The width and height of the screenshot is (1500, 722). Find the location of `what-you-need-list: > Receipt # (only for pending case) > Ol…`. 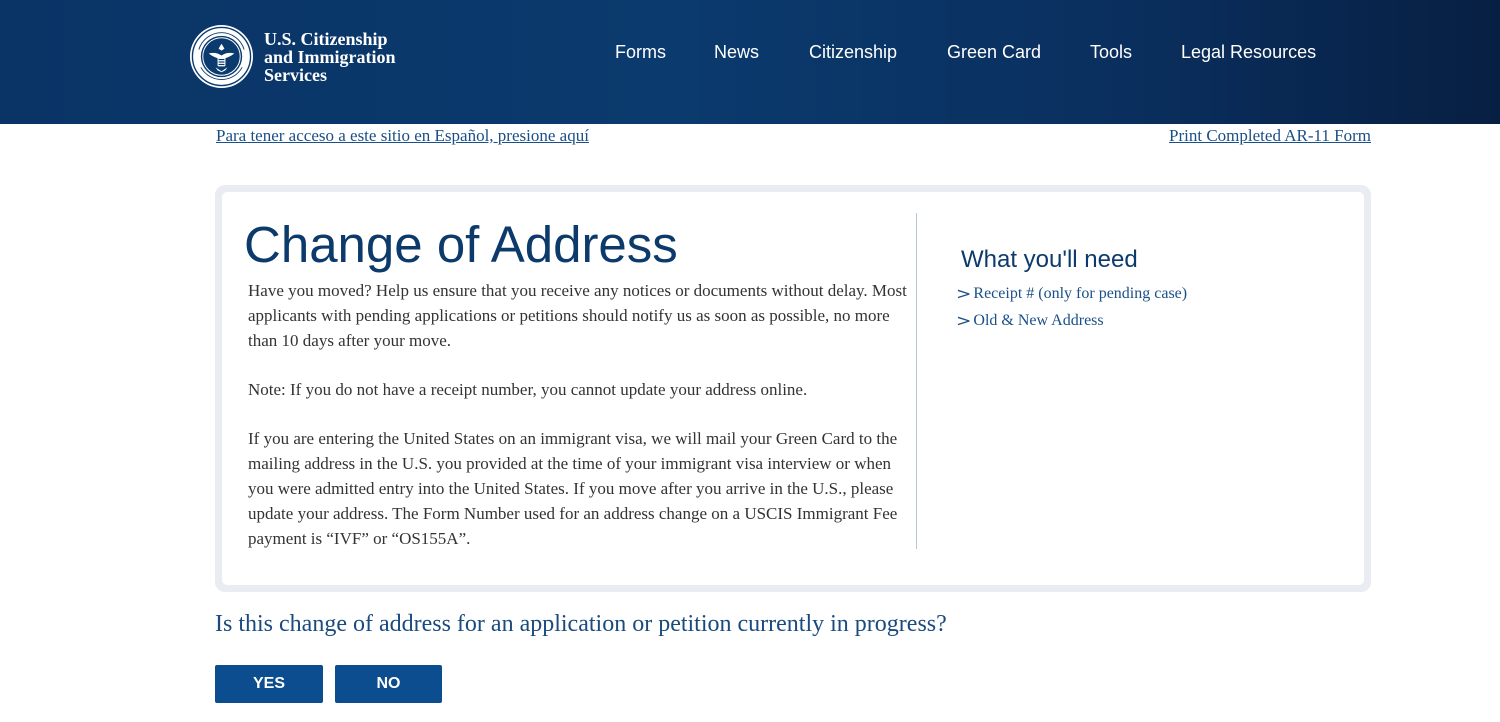

what-you-need-list: > Receipt # (only for pending case) > Ol… is located at coordinates (1116, 307).